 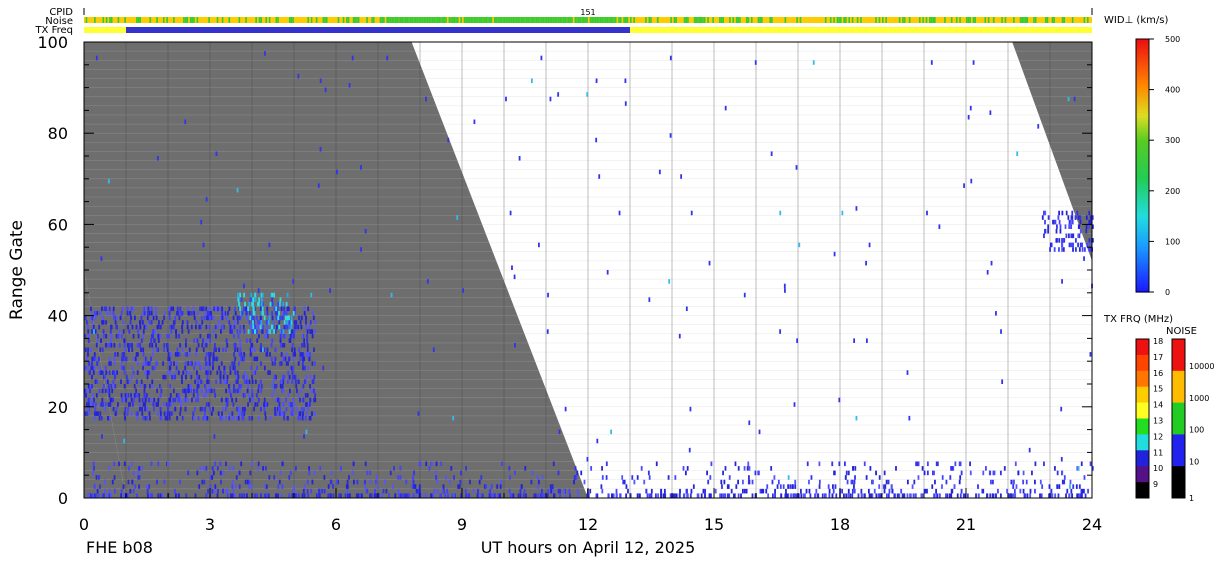 I want to click on noise-tick-label: 100, so click(x=1196, y=430).